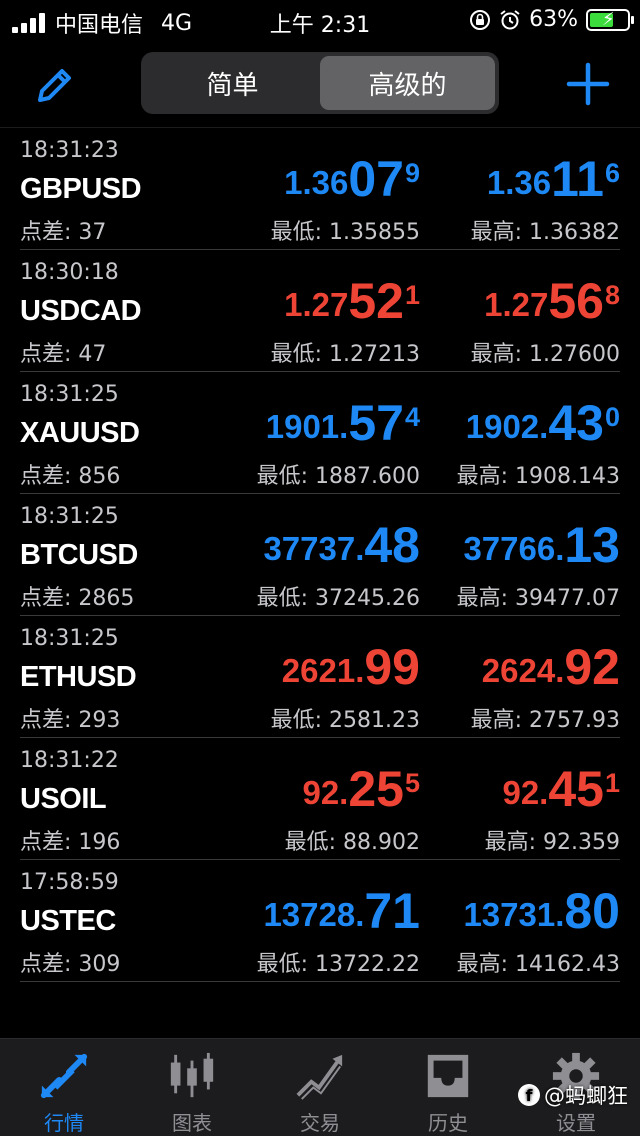 The width and height of the screenshot is (640, 1136). I want to click on segment-simple: 简单, so click(232, 83).